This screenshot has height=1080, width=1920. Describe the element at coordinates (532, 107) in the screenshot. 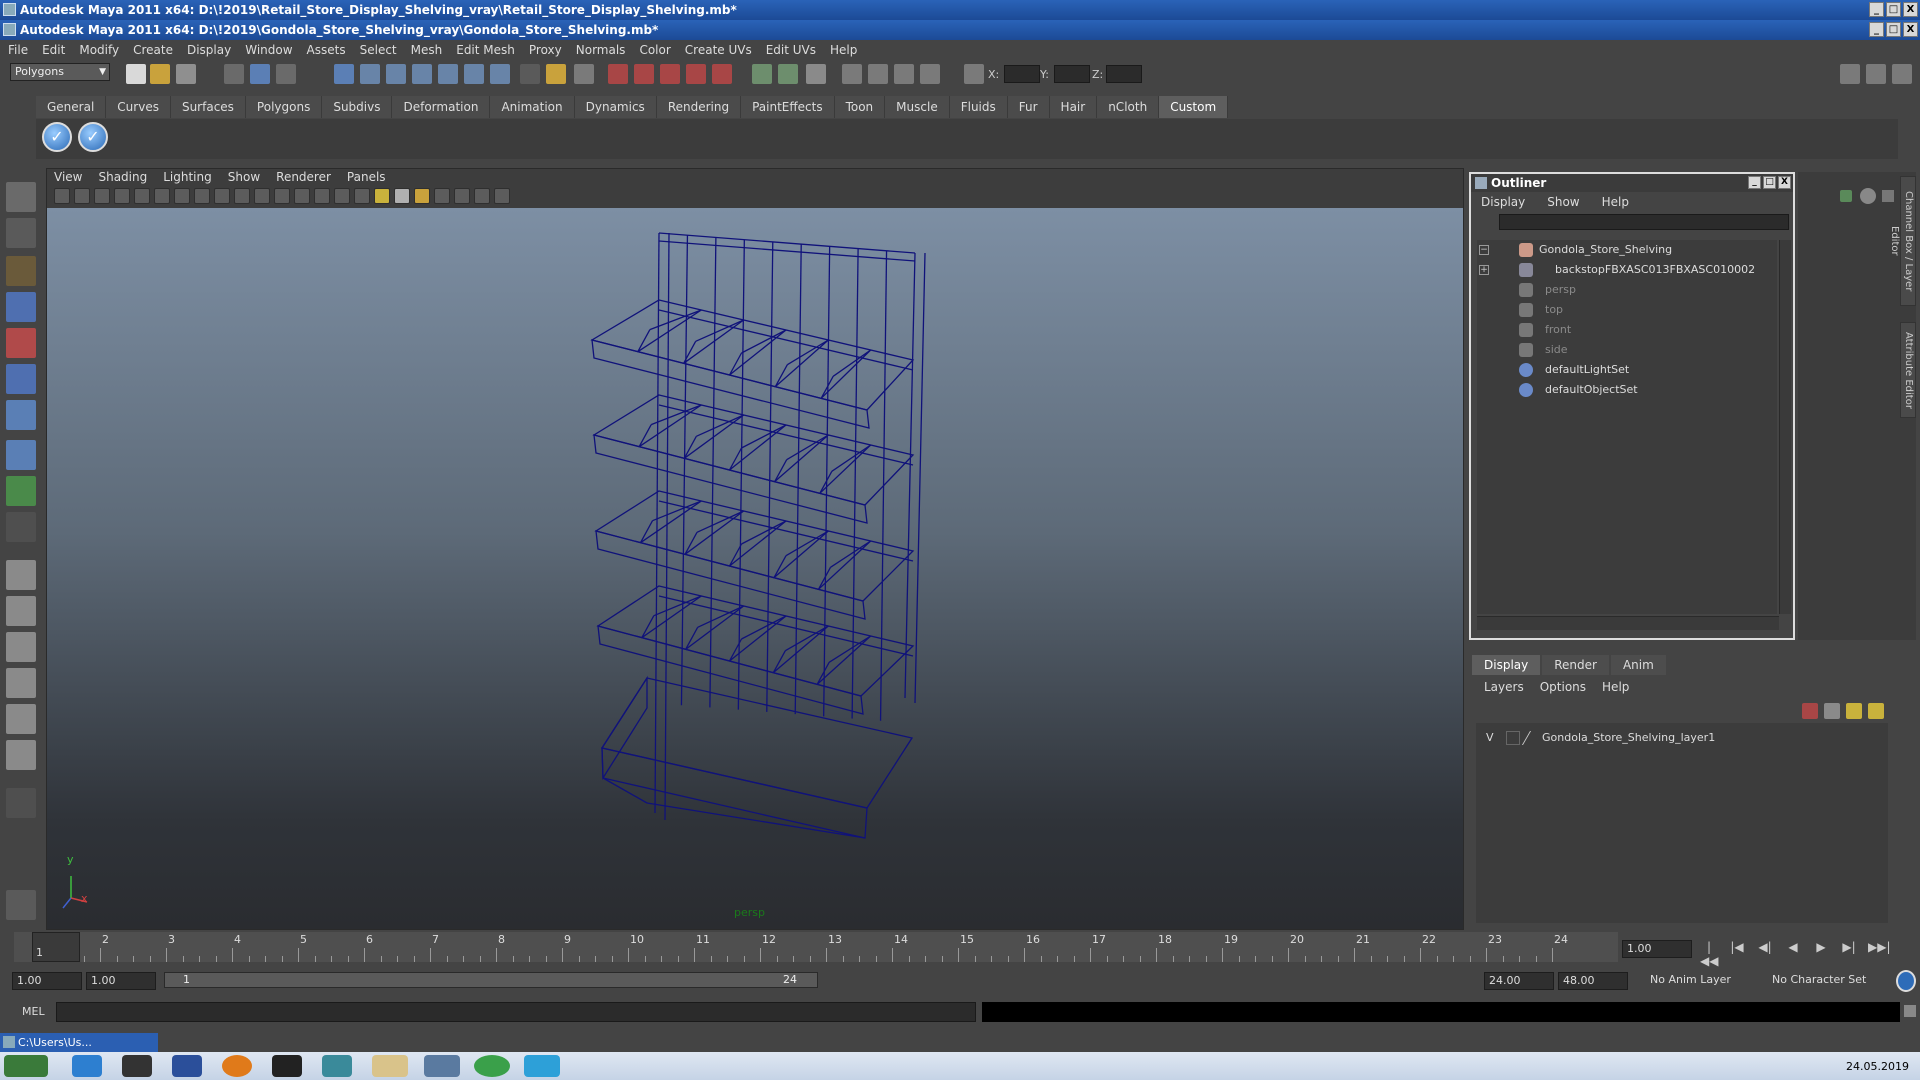

I see `tab-animation: Animation` at that location.